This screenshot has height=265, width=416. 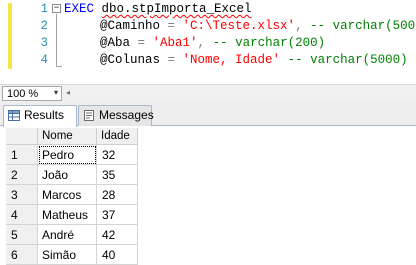 What do you see at coordinates (126, 115) in the screenshot?
I see `tab-label: Messages` at bounding box center [126, 115].